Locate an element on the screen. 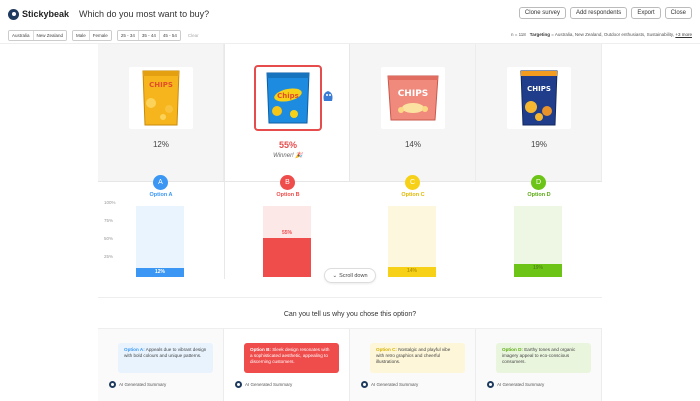 This screenshot has width=700, height=401. divider is located at coordinates (350, 297).